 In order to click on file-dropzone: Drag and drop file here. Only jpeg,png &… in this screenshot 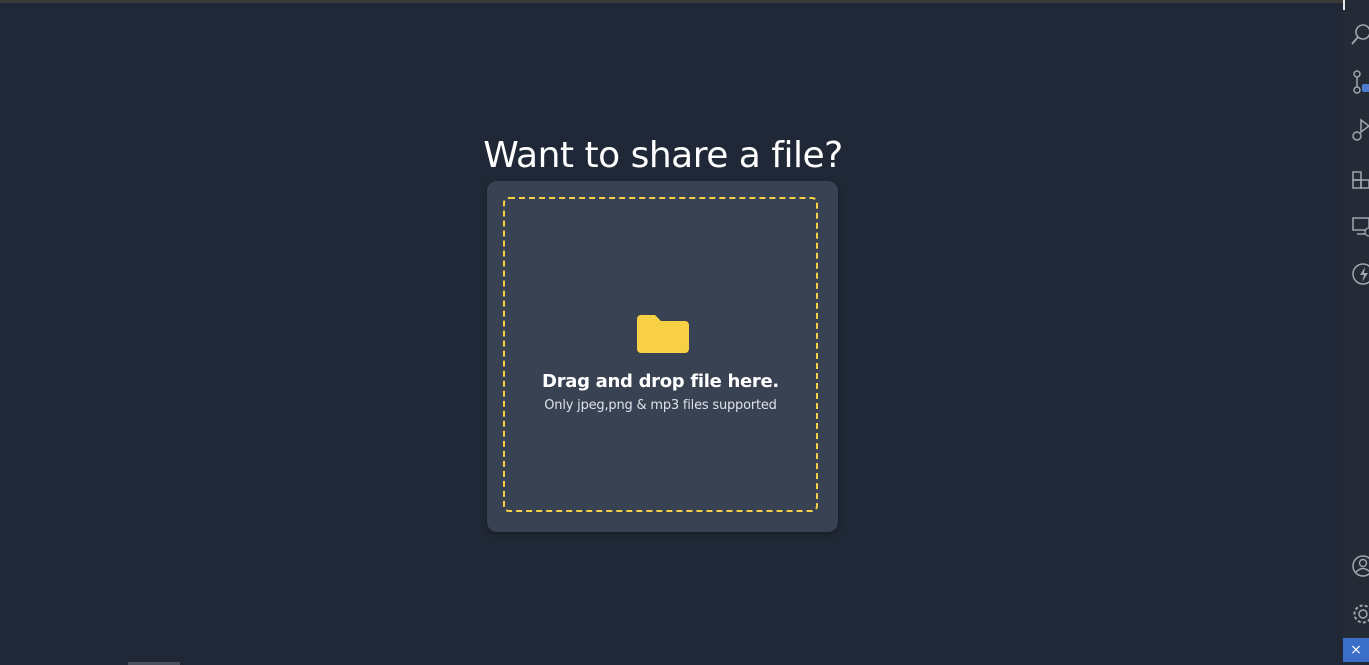, I will do `click(660, 354)`.